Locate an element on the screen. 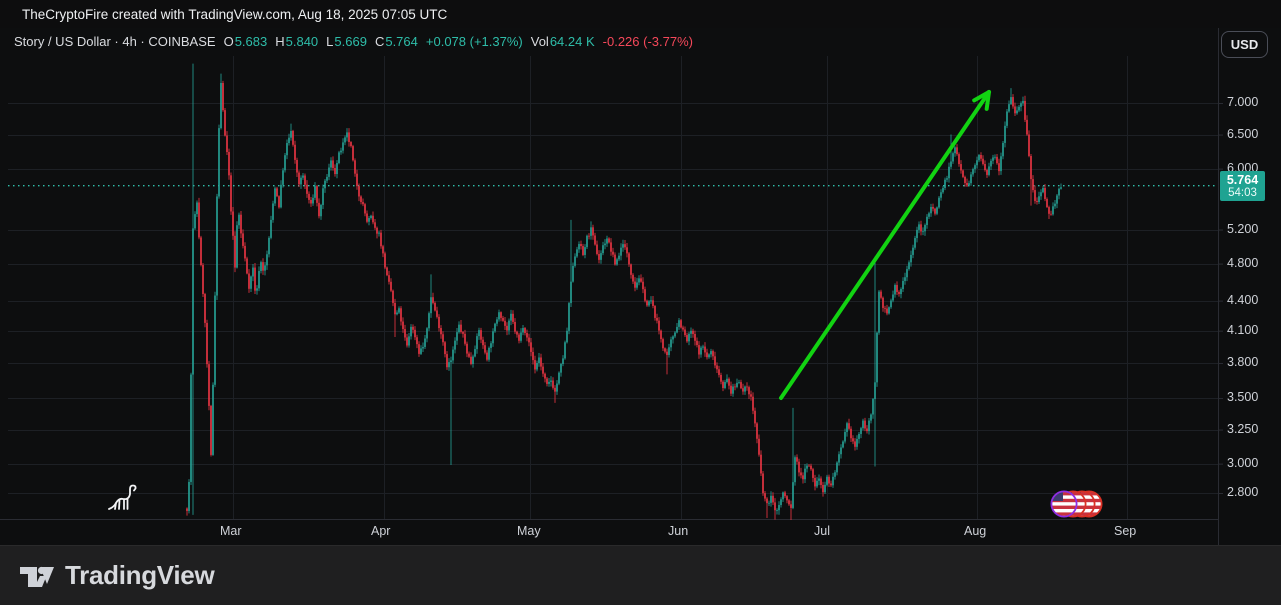  time-axis: Mar Apr May Jun Jul Aug Sep is located at coordinates (609, 532).